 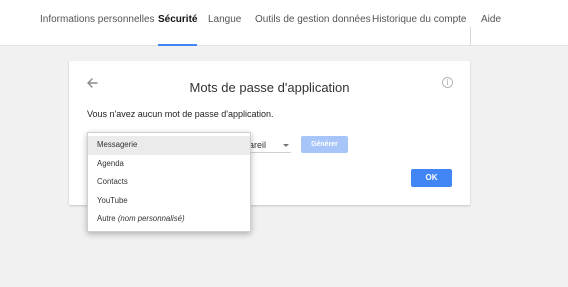 What do you see at coordinates (324, 144) in the screenshot?
I see `generate-button: Générer` at bounding box center [324, 144].